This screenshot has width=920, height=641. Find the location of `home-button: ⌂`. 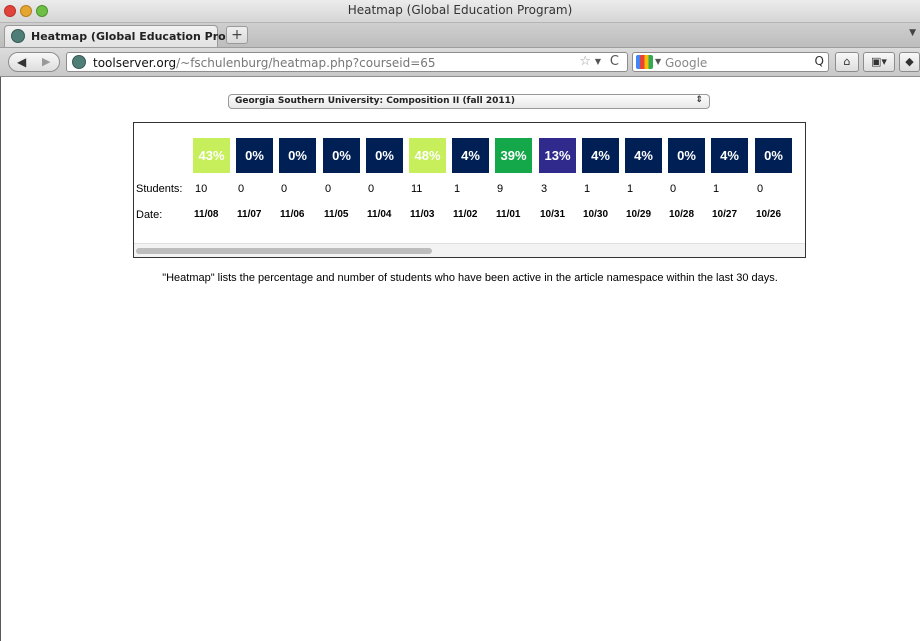

home-button: ⌂ is located at coordinates (847, 62).